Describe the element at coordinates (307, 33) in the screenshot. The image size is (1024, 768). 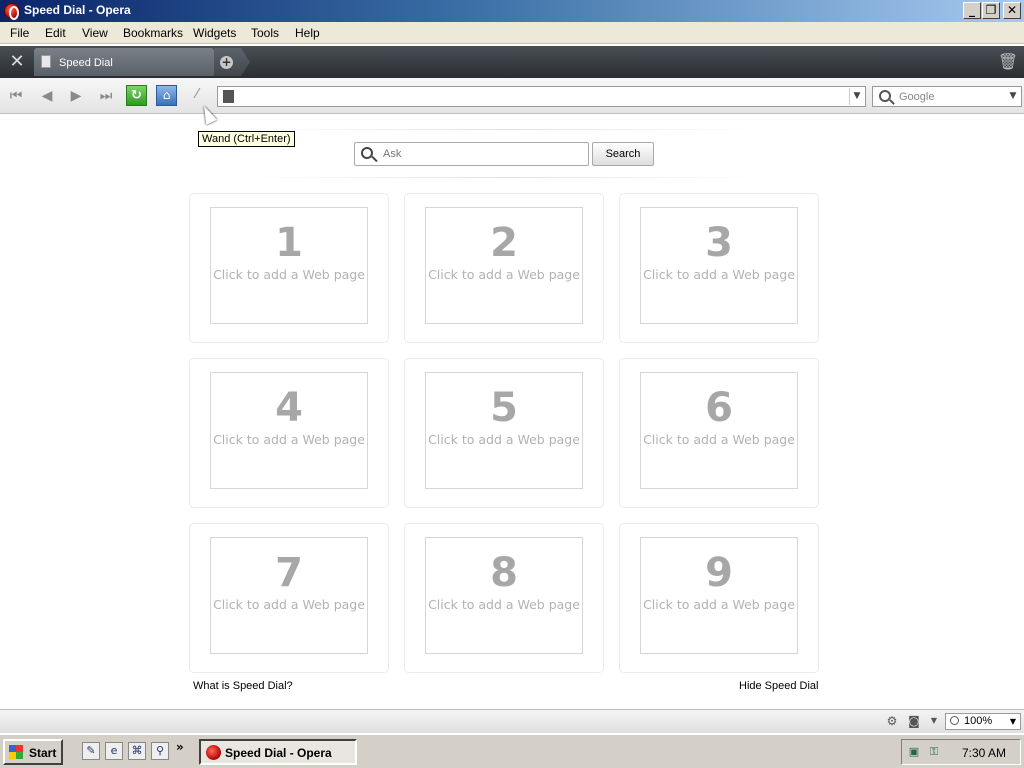
I see `menu-help: Help` at that location.